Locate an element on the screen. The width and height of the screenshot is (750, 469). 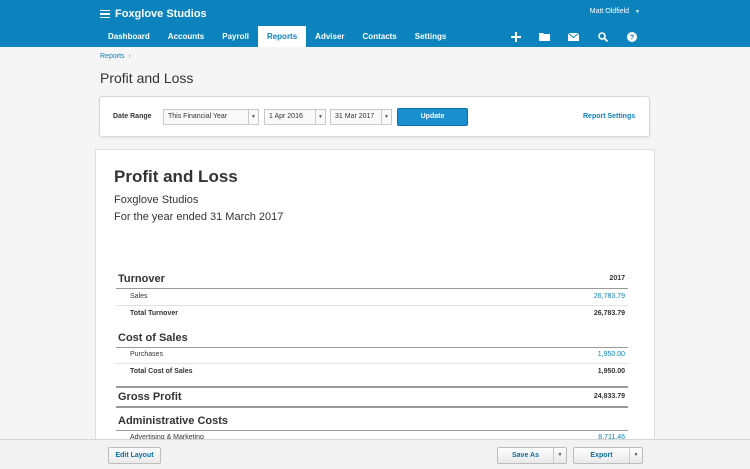
date-range-select: This Financial Year ▼ is located at coordinates (211, 117).